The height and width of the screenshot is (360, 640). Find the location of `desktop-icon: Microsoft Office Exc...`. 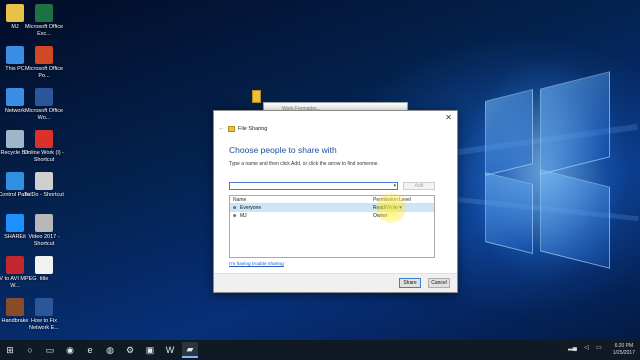

desktop-icon: Microsoft Office Exc... is located at coordinates (44, 20).